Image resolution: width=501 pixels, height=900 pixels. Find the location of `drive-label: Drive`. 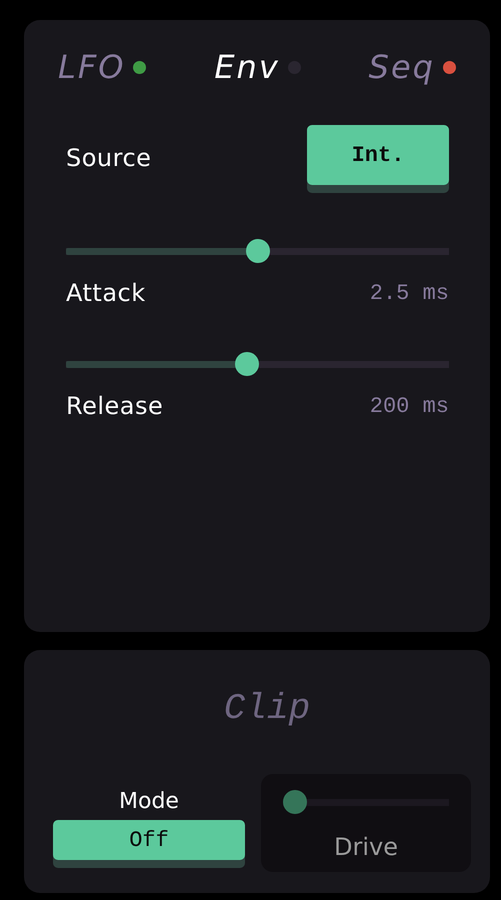

drive-label: Drive is located at coordinates (366, 847).